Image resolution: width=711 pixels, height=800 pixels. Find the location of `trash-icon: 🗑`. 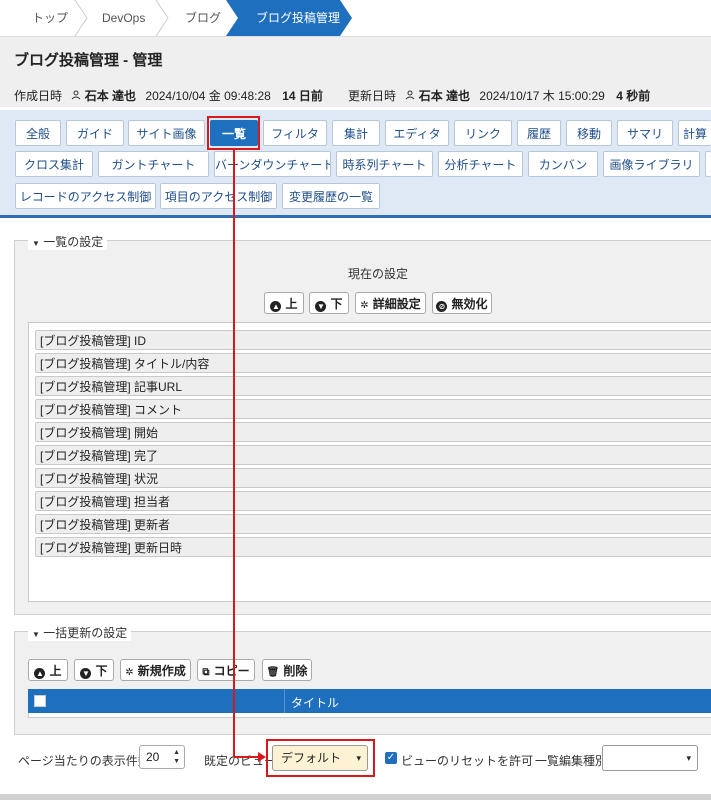

trash-icon: 🗑 is located at coordinates (273, 672).